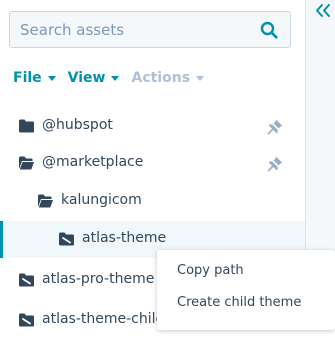 This screenshot has height=339, width=335. What do you see at coordinates (269, 30) in the screenshot?
I see `search-icon` at bounding box center [269, 30].